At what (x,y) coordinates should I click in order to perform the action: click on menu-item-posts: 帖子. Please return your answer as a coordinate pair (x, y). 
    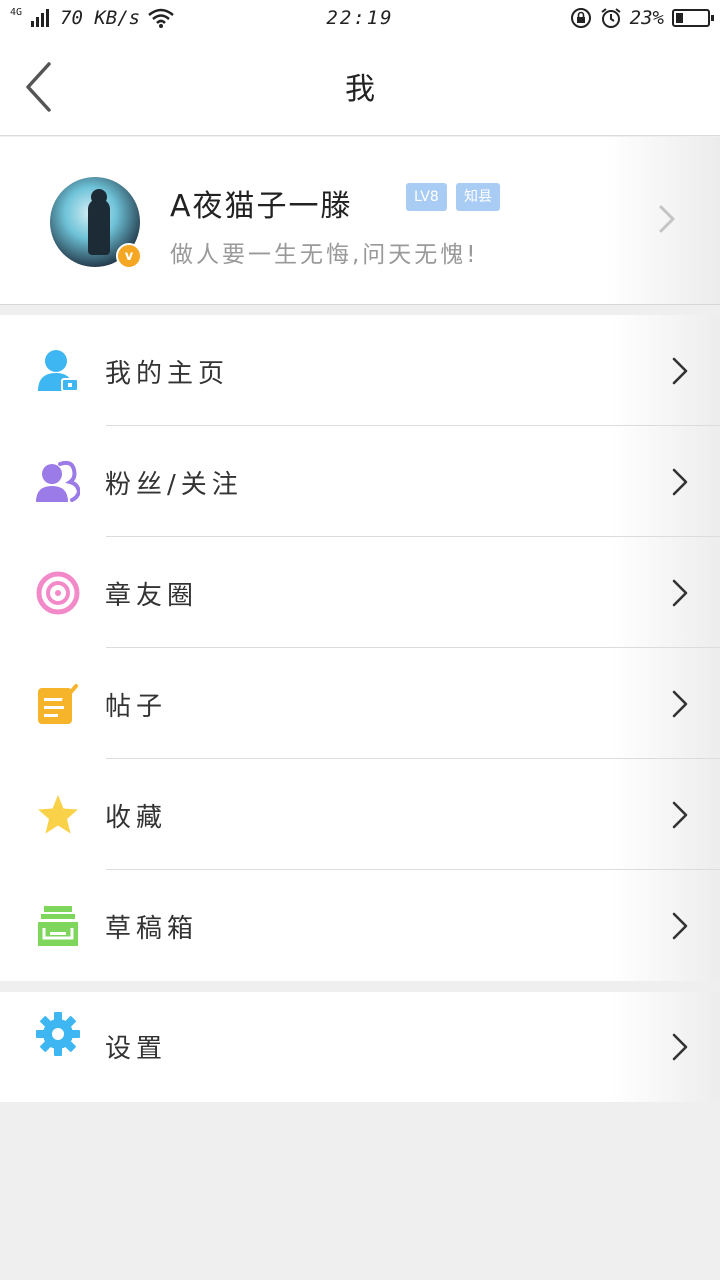
    Looking at the image, I should click on (360, 703).